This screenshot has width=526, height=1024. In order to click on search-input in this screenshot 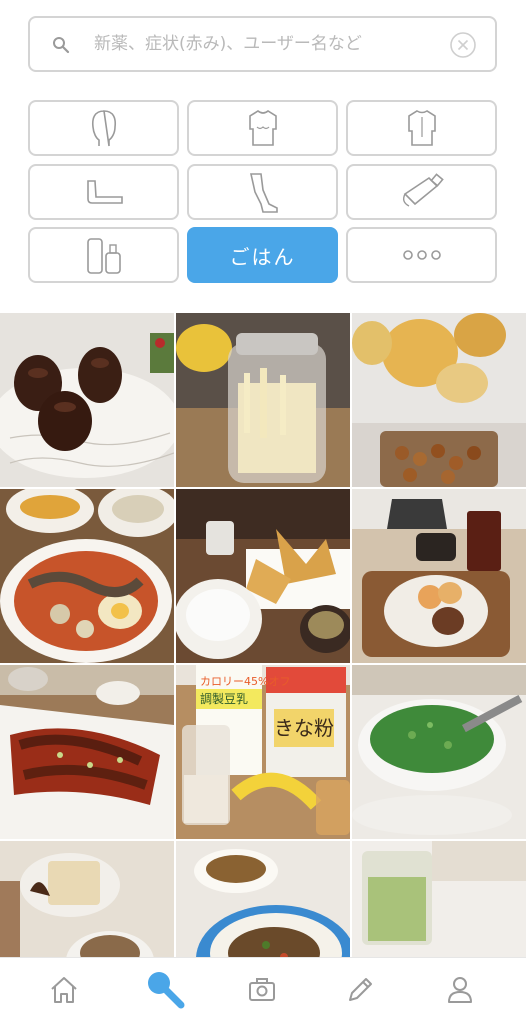, I will do `click(264, 44)`.